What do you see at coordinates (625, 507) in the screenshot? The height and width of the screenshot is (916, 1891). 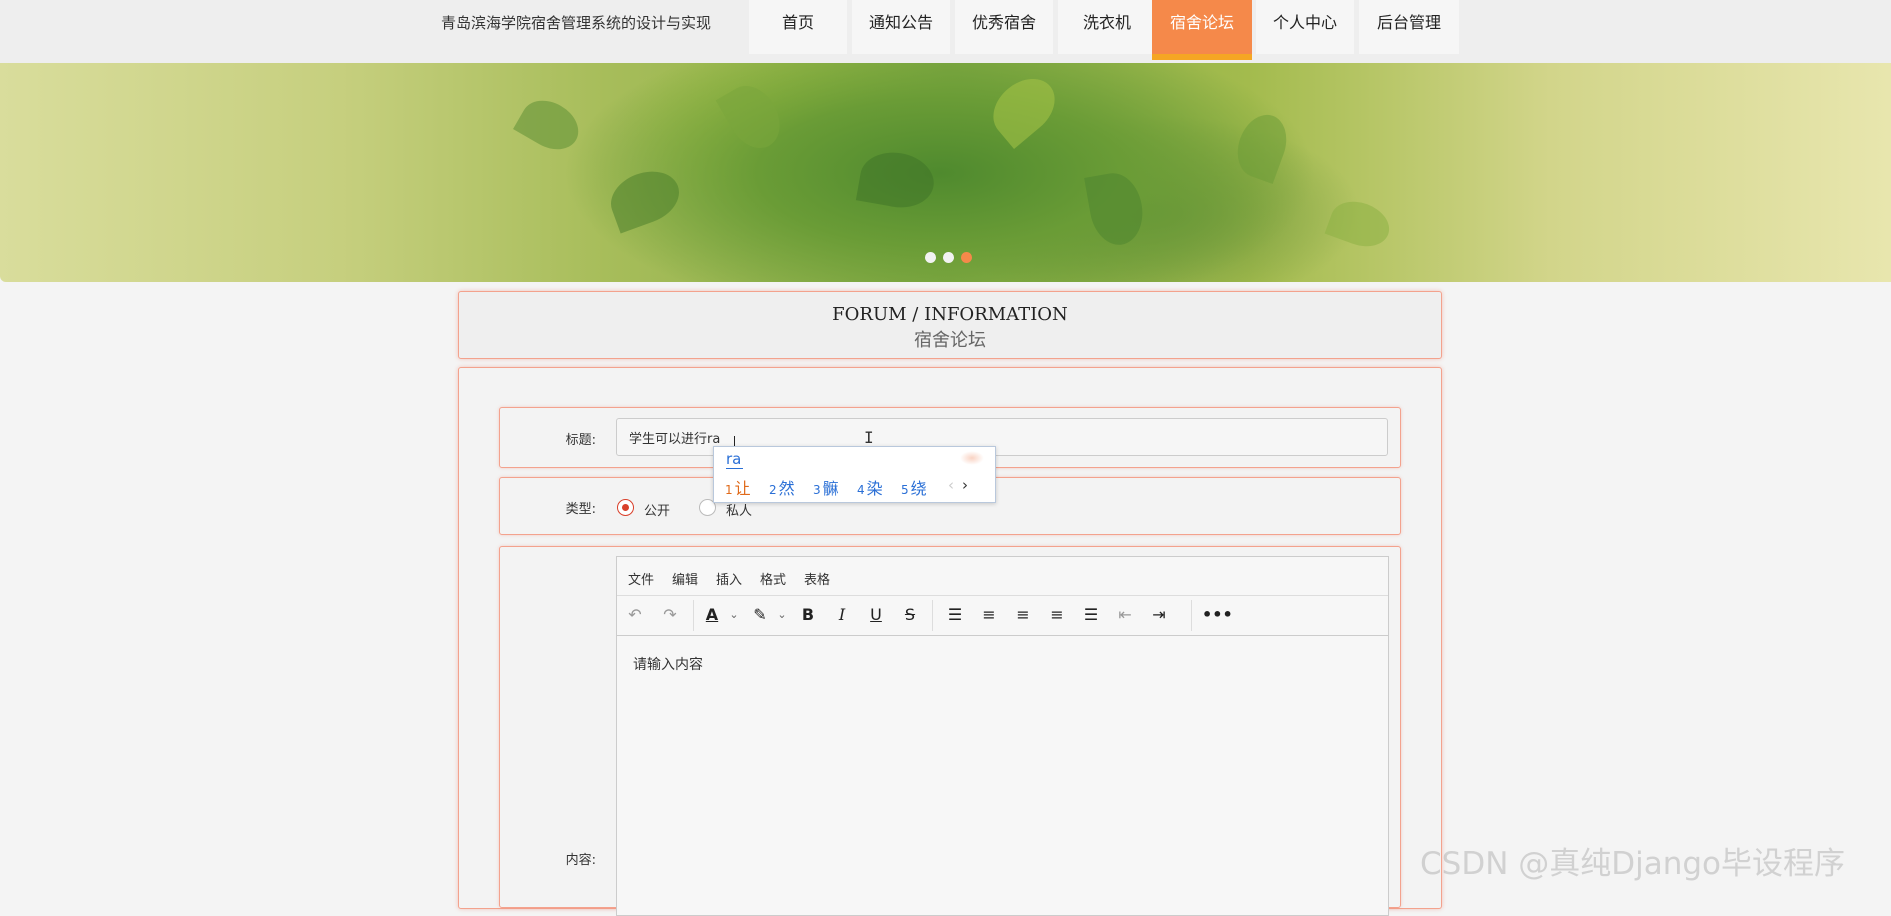 I see `radio-public` at bounding box center [625, 507].